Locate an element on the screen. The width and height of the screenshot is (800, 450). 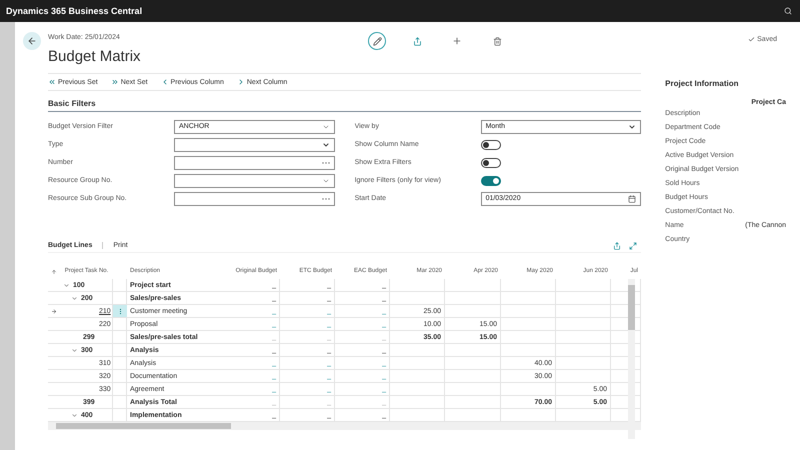
plus-icon is located at coordinates (457, 41).